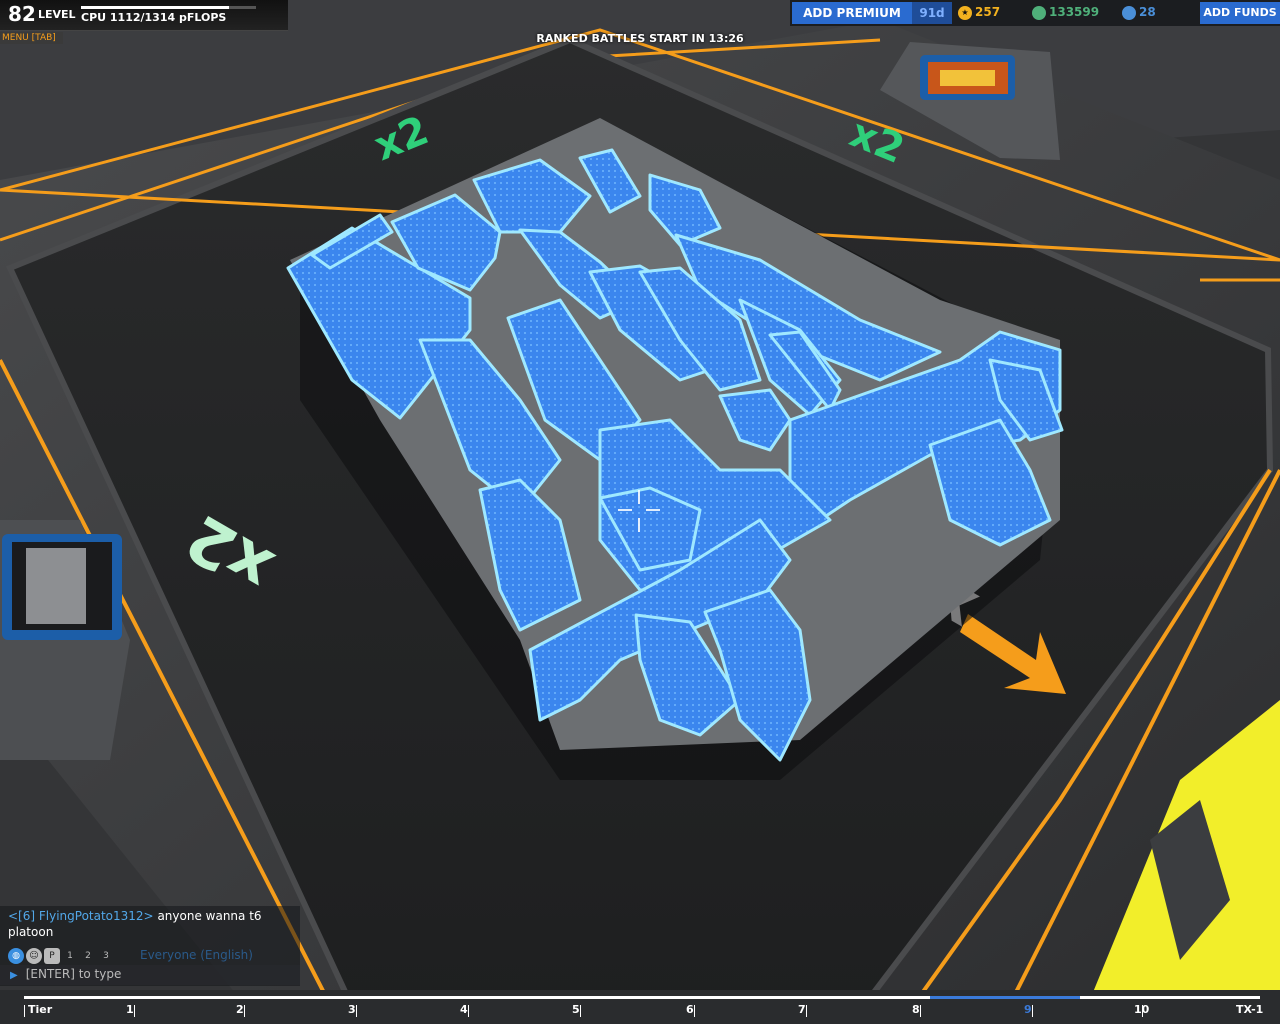  I want to click on star-icon: ★, so click(965, 12).